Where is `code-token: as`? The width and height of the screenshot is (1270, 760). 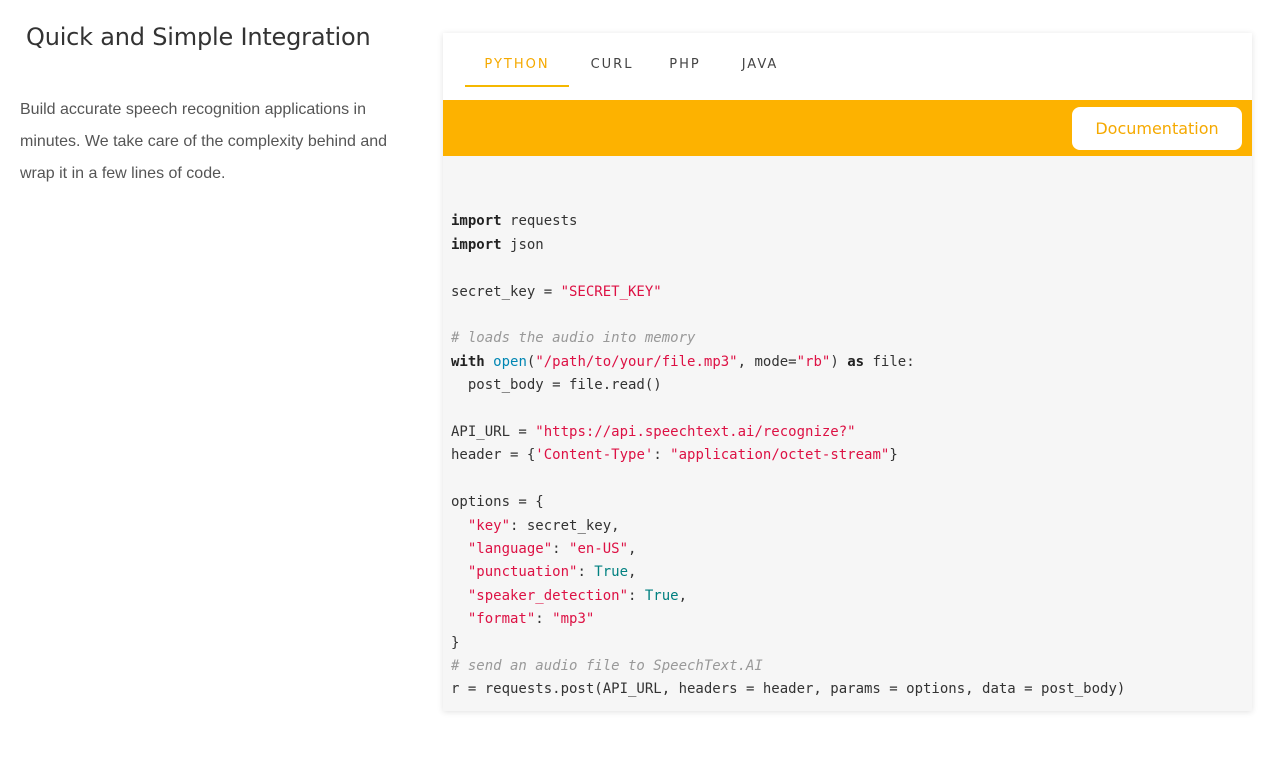
code-token: as is located at coordinates (856, 361).